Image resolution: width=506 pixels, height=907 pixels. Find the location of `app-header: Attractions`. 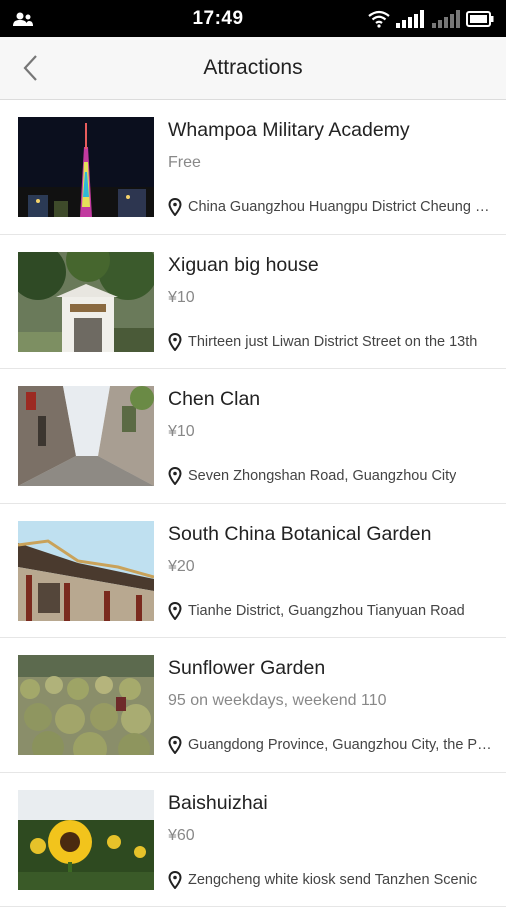

app-header: Attractions is located at coordinates (253, 68).